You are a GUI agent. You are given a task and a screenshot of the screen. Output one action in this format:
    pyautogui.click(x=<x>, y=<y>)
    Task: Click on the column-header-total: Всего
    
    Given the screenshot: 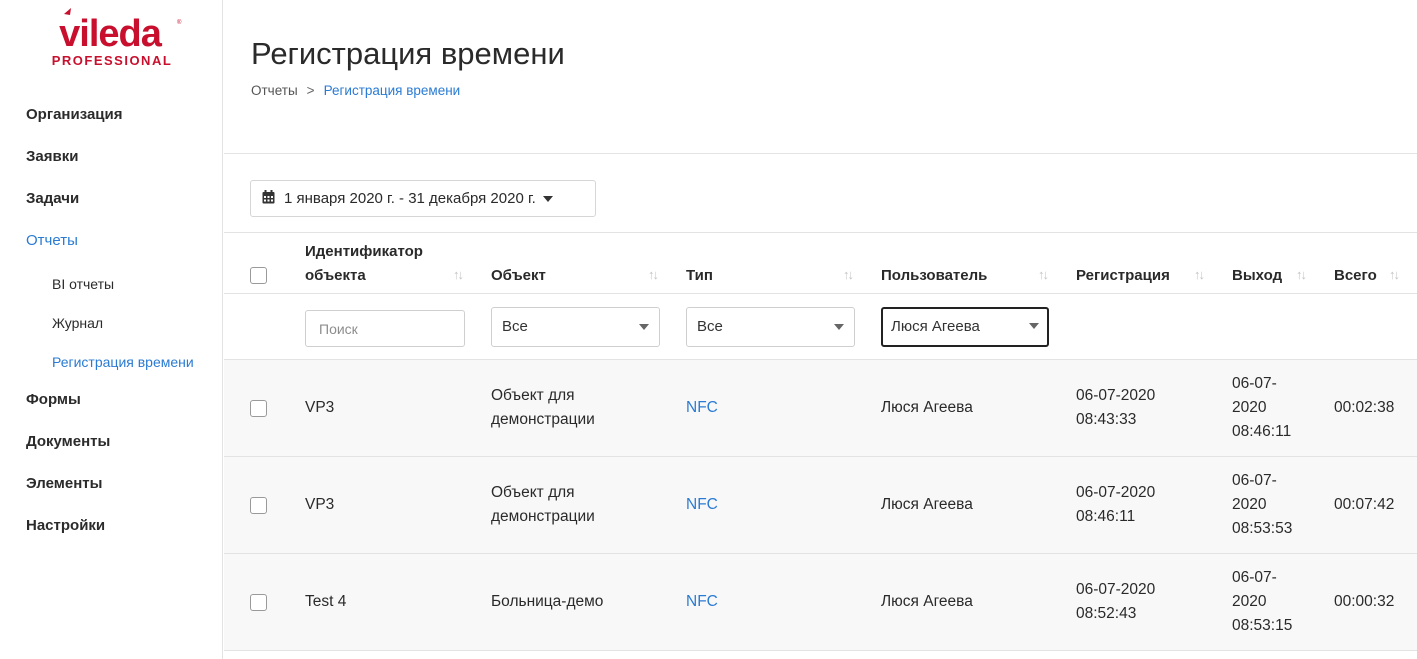 What is the action you would take?
    pyautogui.click(x=1355, y=276)
    